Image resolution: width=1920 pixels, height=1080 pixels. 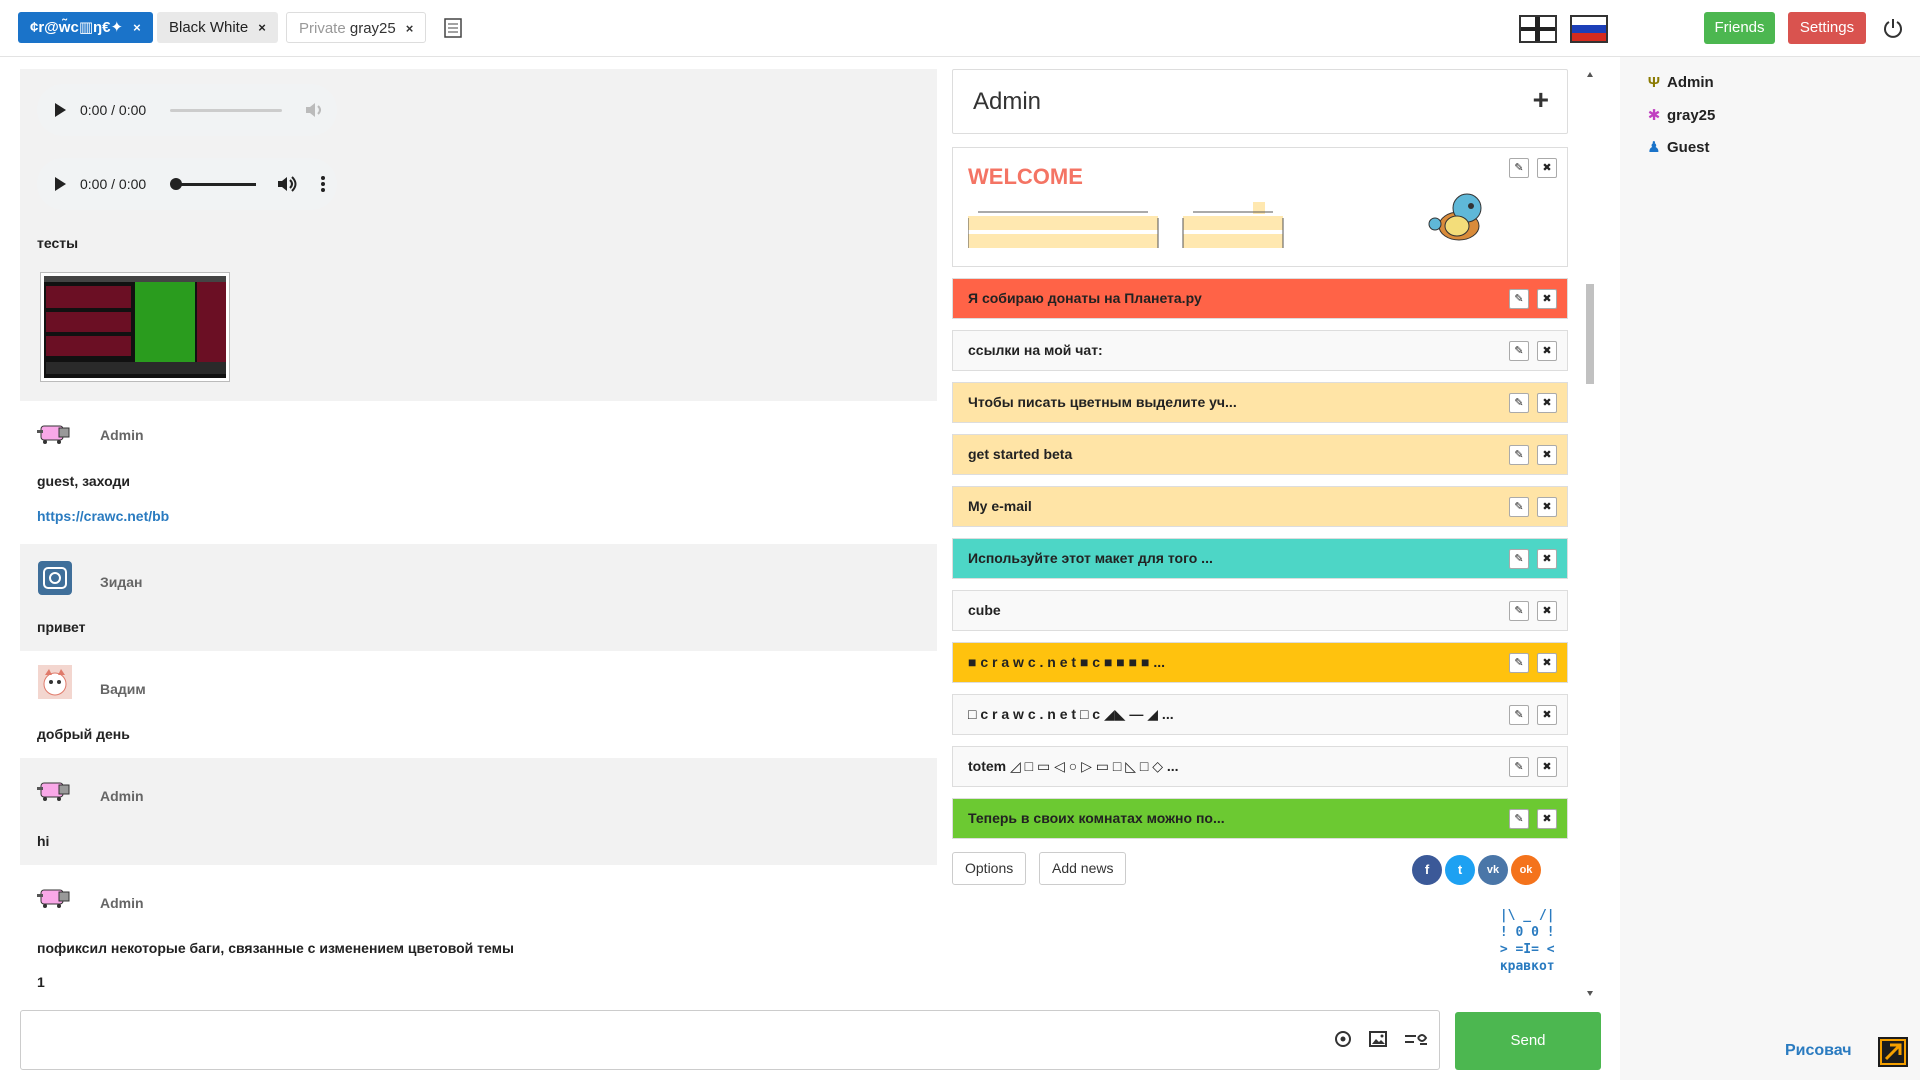 I want to click on tab-private-gray25: Private gray25 ×, so click(x=356, y=27).